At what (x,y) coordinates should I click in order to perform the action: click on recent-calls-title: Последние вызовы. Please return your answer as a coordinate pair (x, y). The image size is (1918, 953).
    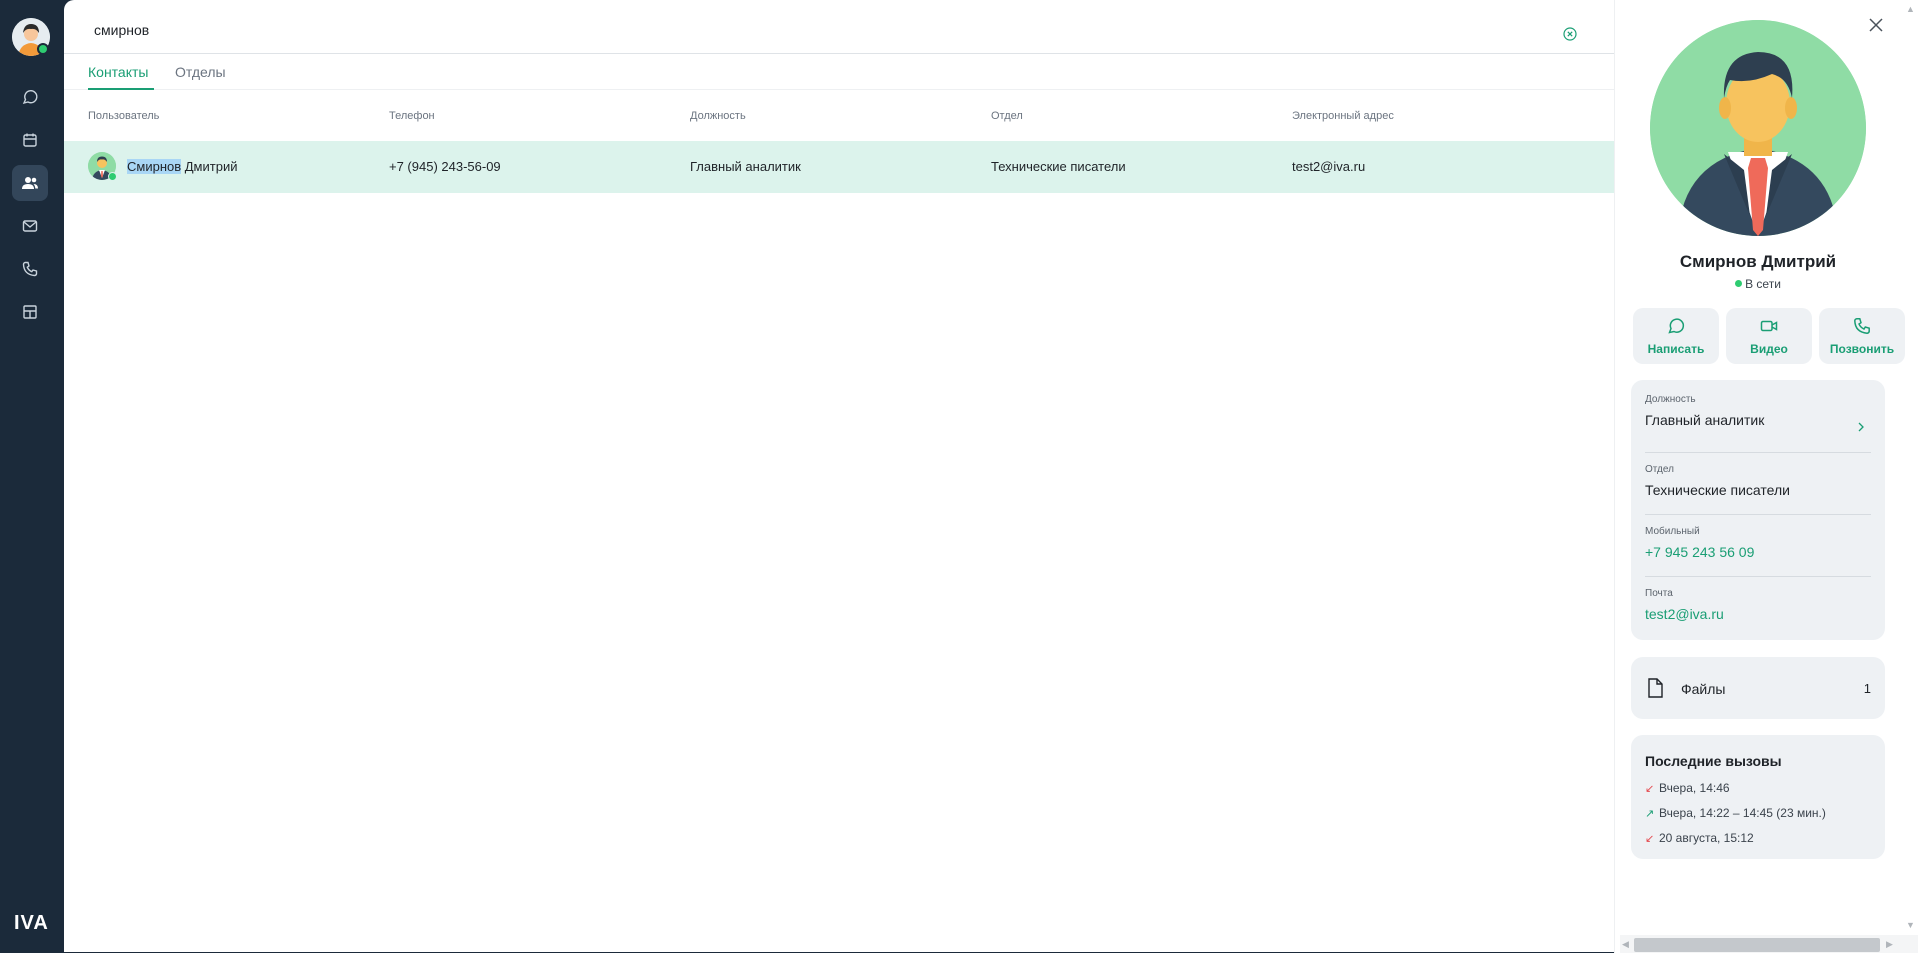
    Looking at the image, I should click on (1713, 761).